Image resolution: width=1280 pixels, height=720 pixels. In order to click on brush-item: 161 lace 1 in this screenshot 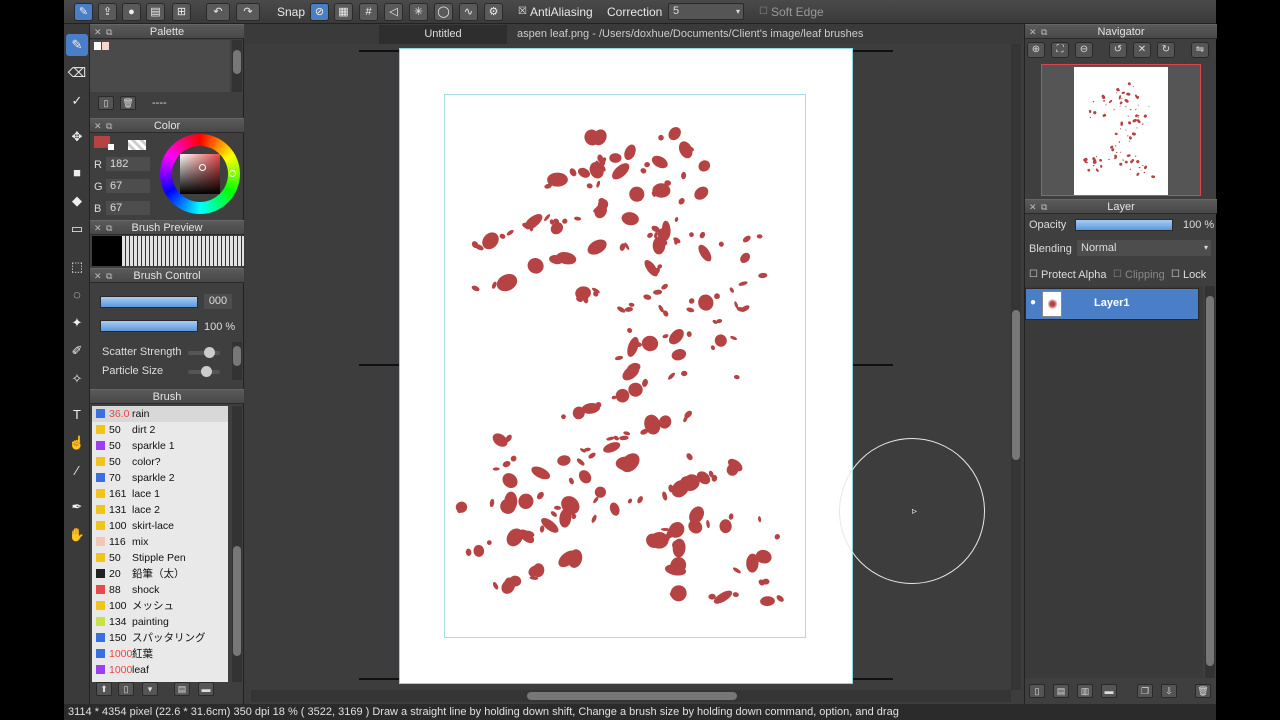, I will do `click(160, 494)`.